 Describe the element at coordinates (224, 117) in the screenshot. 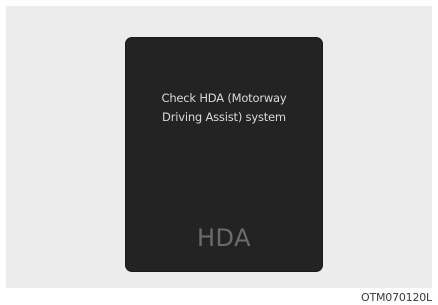

I see `warning-message-line-2: Driving Assist) system` at that location.